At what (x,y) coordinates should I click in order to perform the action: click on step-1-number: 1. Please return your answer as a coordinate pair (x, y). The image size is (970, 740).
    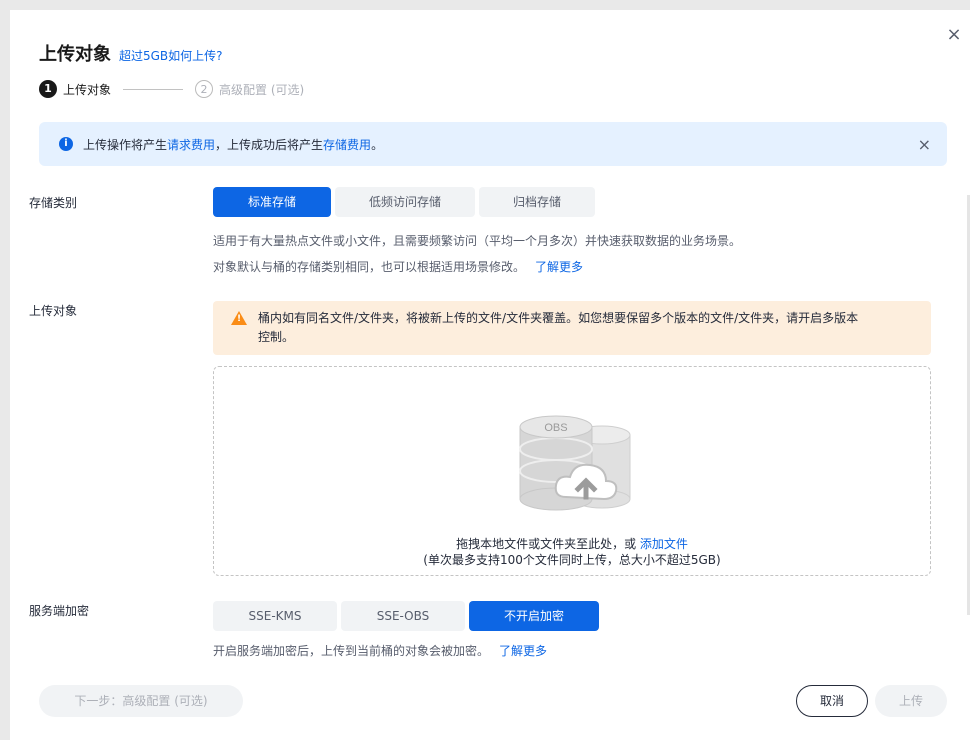
    Looking at the image, I should click on (48, 89).